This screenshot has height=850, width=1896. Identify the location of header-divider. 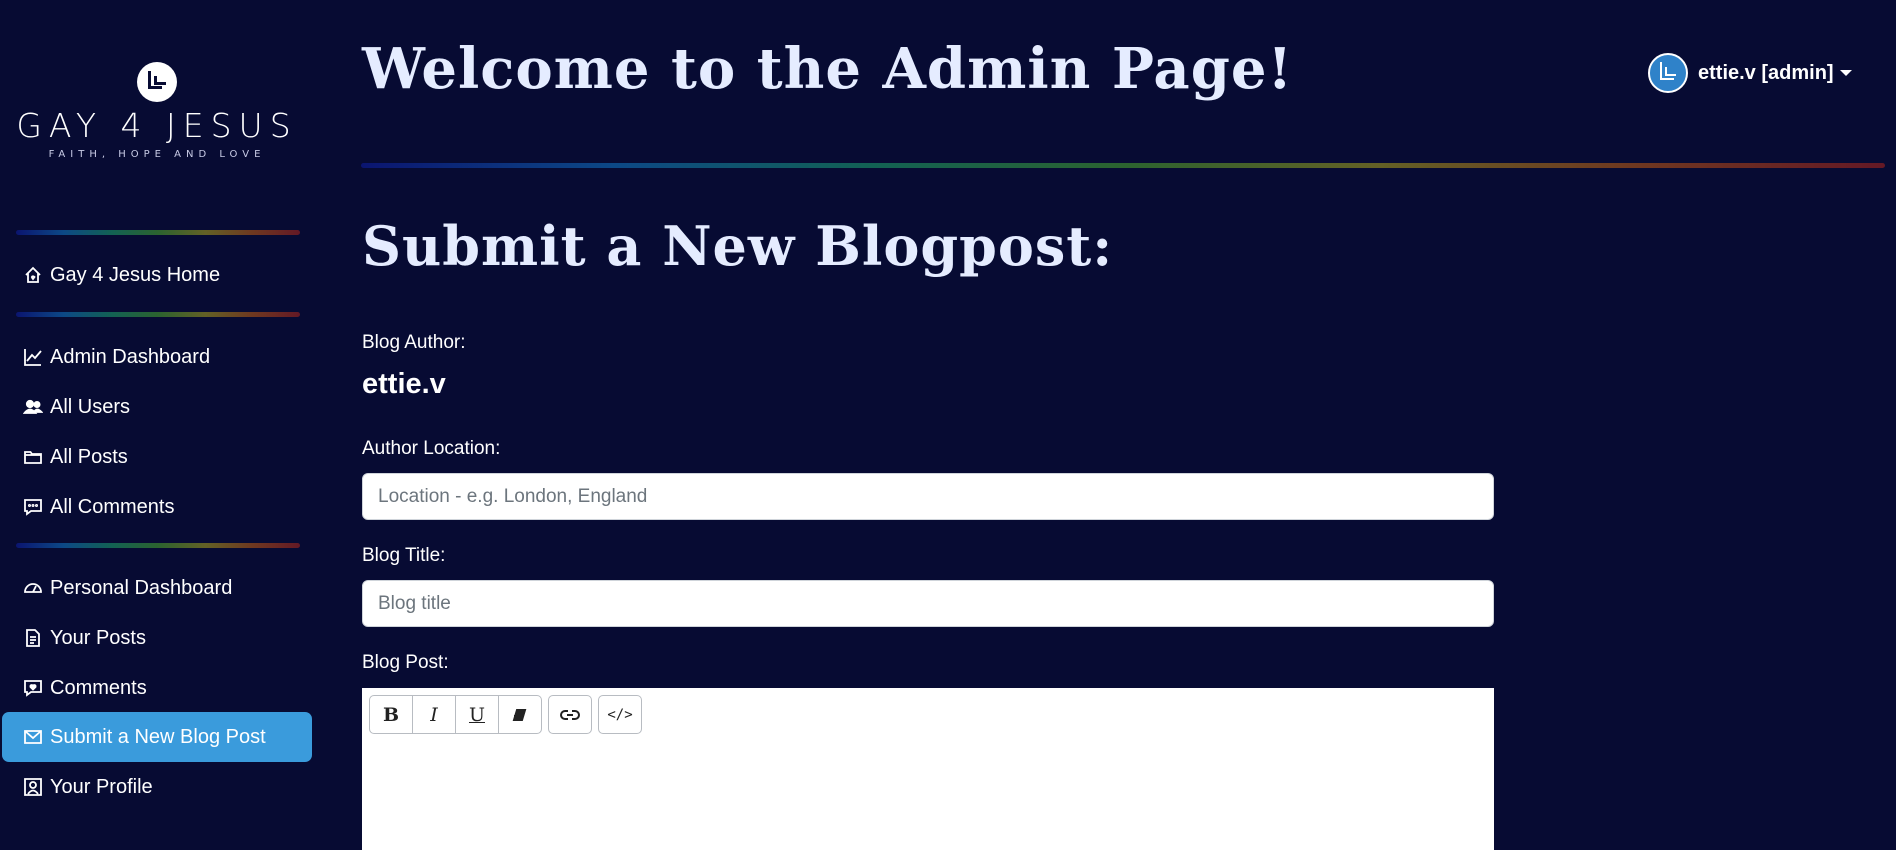
(1123, 165).